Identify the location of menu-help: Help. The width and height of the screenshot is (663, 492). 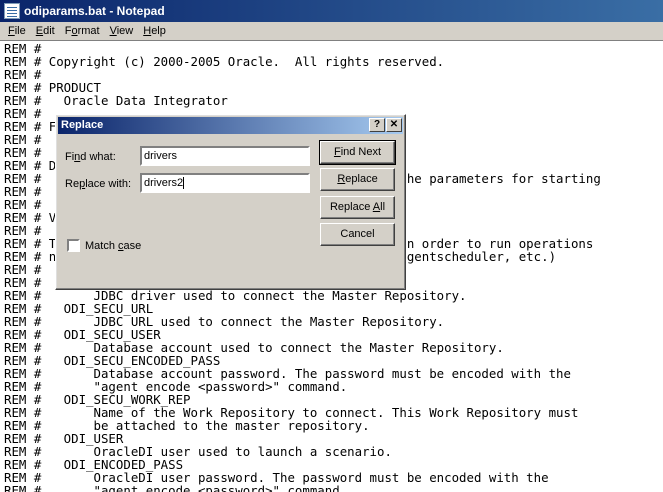
(154, 31).